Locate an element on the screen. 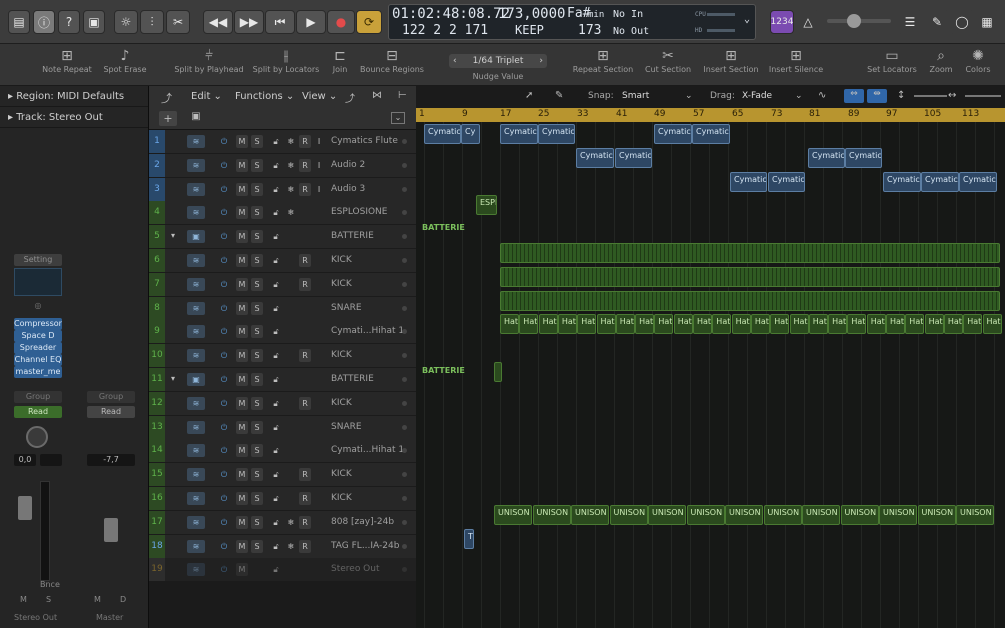 This screenshot has height=628, width=1005. loop-browser-icon: ◯ is located at coordinates (962, 22).